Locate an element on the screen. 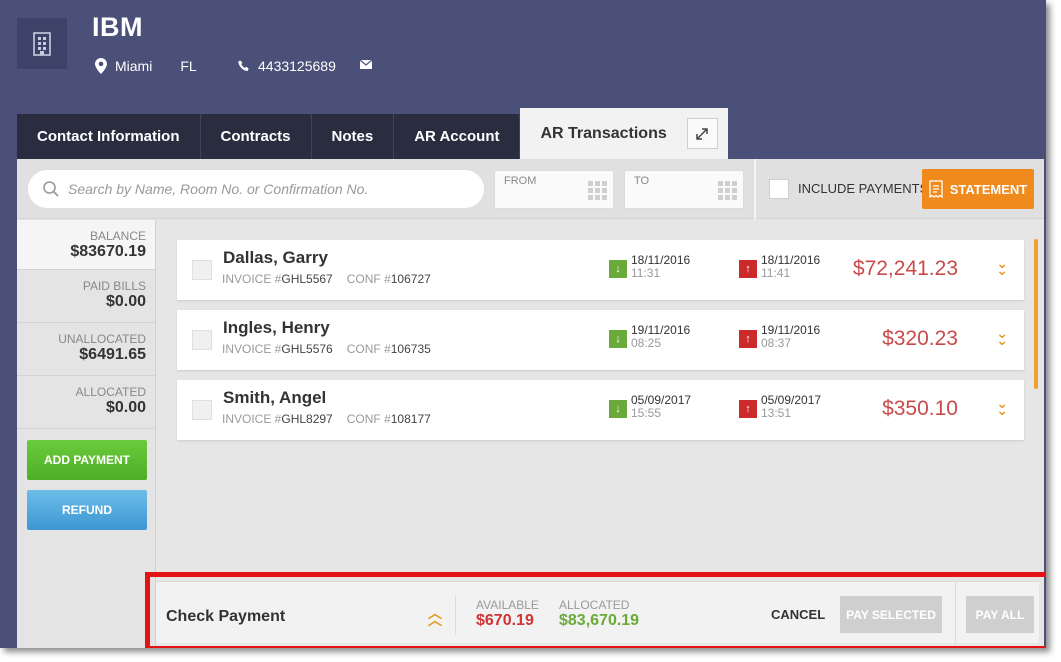  unallocated-stat: UNALLOCATED $6491.65 is located at coordinates (86, 349).